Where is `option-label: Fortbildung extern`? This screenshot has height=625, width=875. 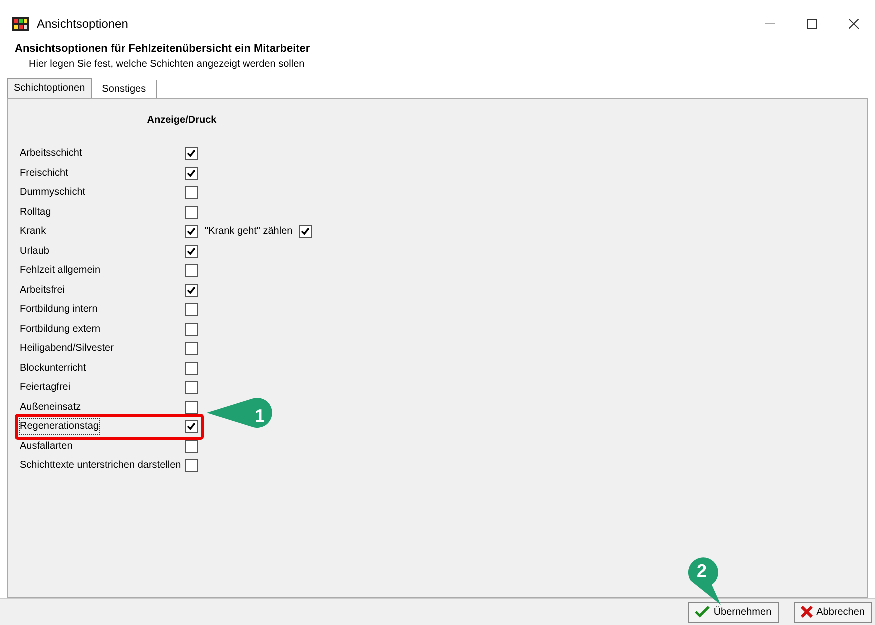 option-label: Fortbildung extern is located at coordinates (60, 329).